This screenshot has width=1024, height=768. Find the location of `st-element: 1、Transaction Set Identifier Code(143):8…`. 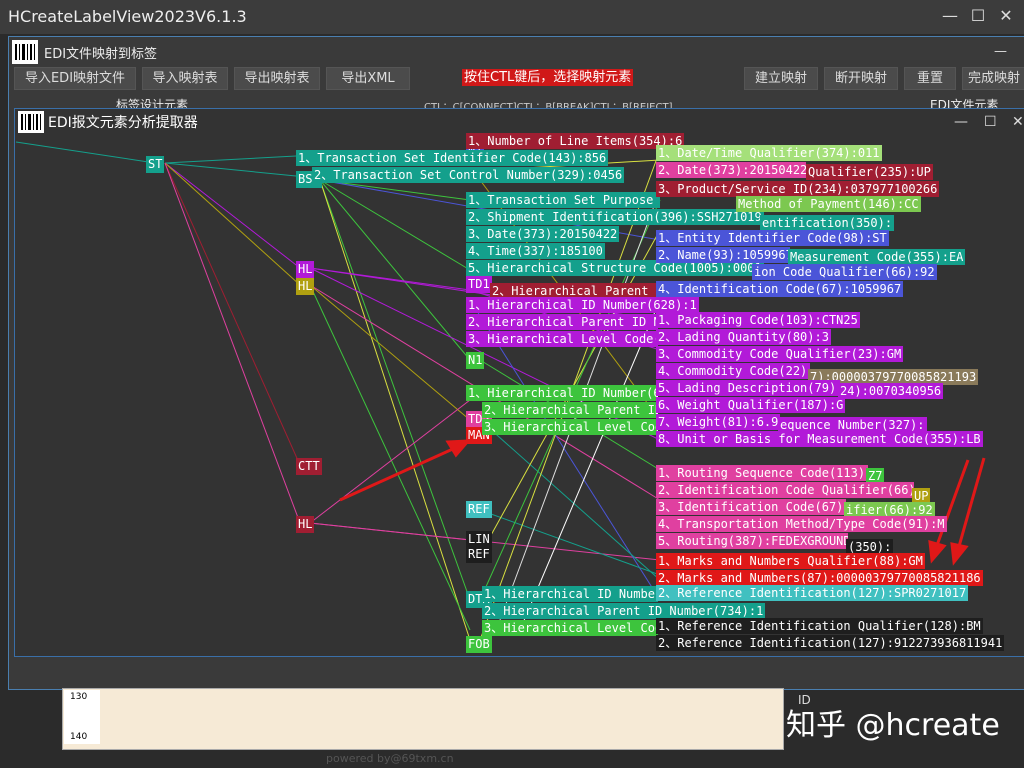

st-element: 1、Transaction Set Identifier Code(143):8… is located at coordinates (452, 158).